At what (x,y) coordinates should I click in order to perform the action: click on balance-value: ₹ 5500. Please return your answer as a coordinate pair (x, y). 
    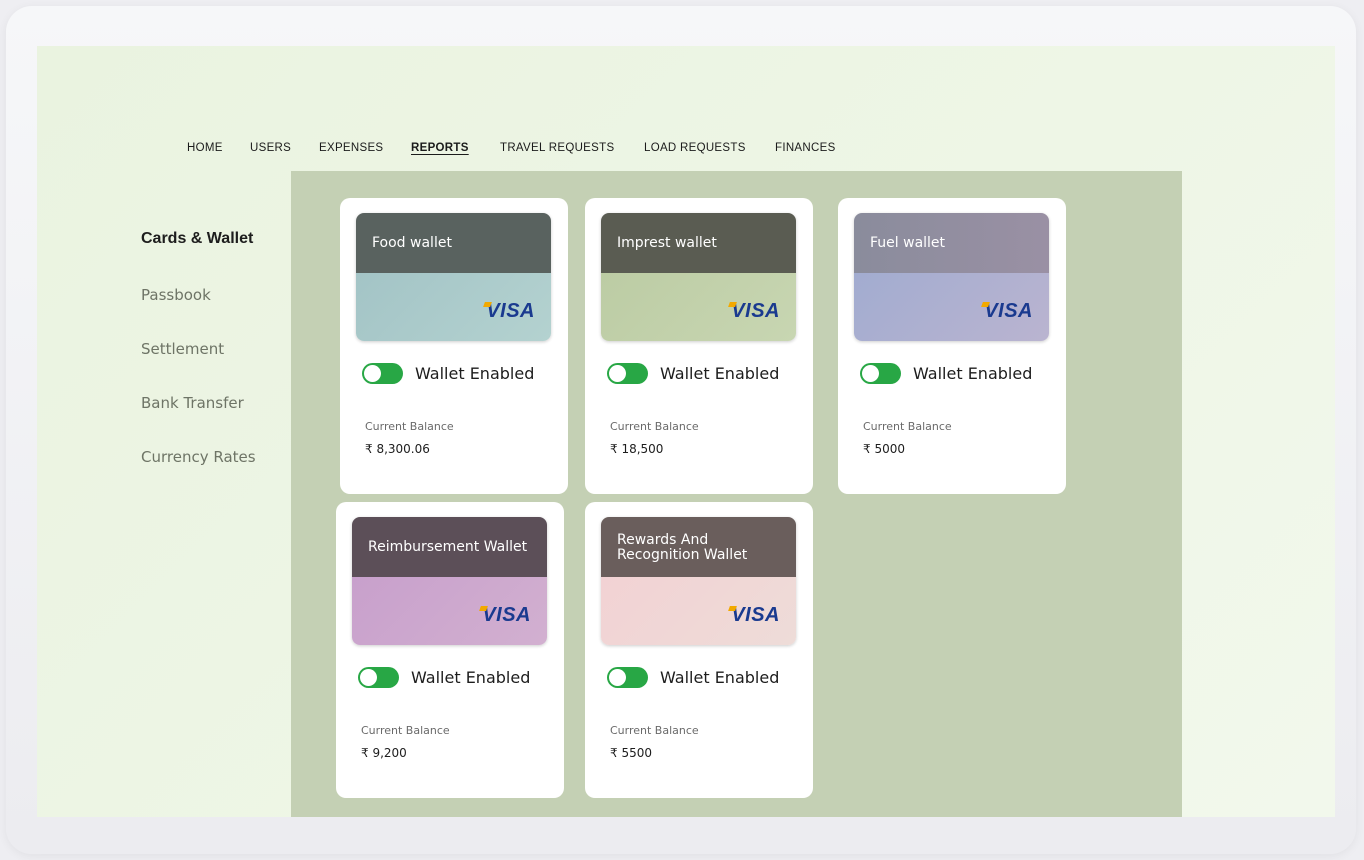
    Looking at the image, I should click on (631, 753).